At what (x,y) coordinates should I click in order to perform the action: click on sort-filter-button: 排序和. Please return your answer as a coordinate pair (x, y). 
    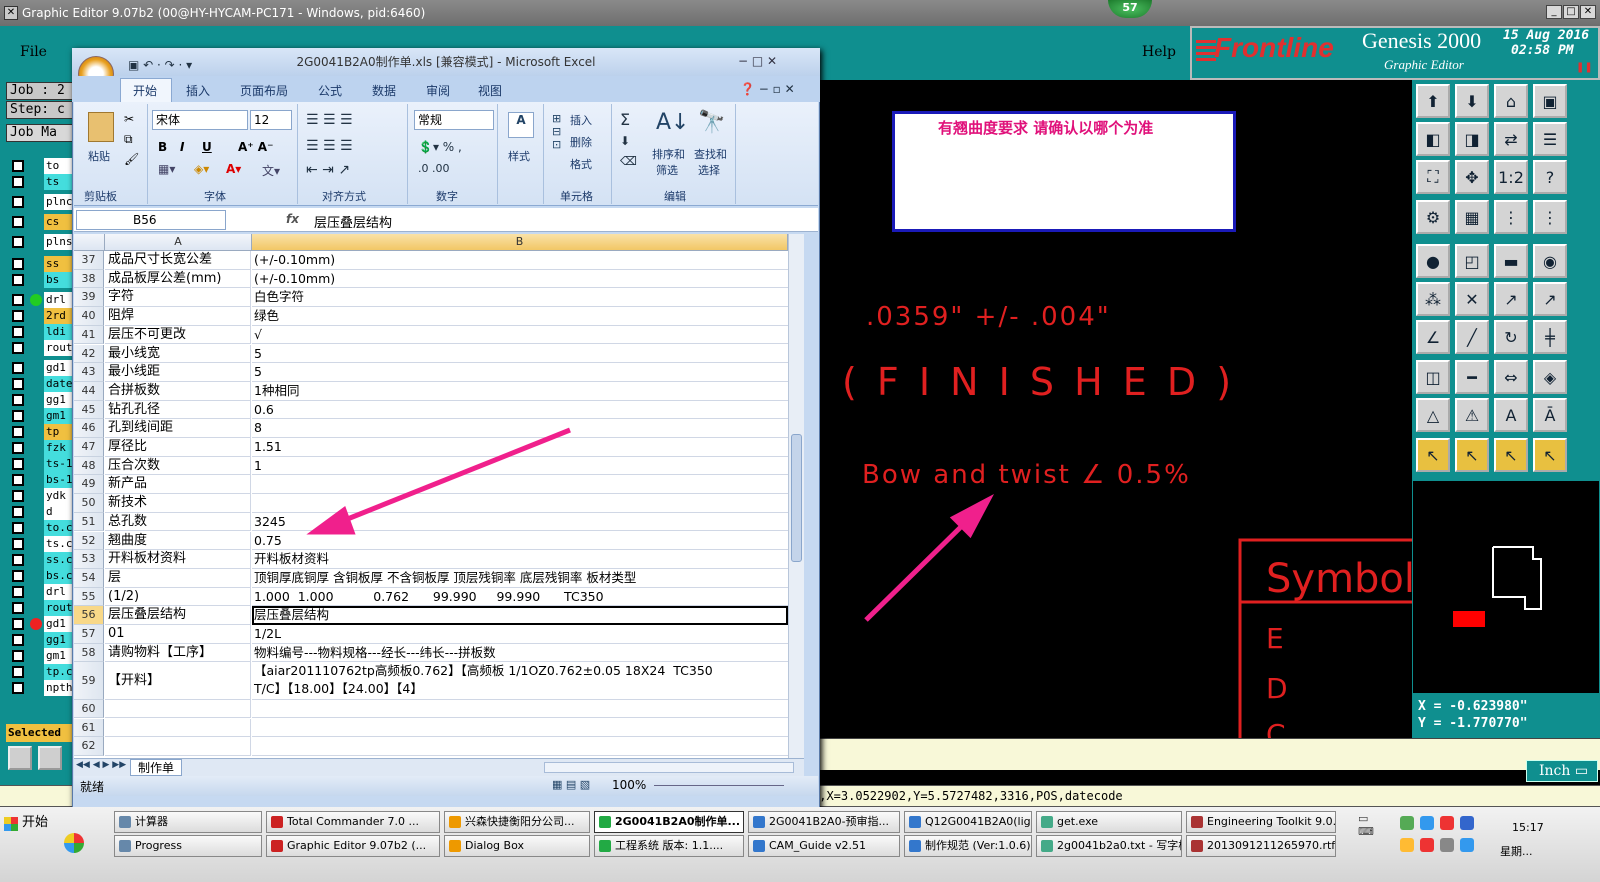
    Looking at the image, I should click on (668, 154).